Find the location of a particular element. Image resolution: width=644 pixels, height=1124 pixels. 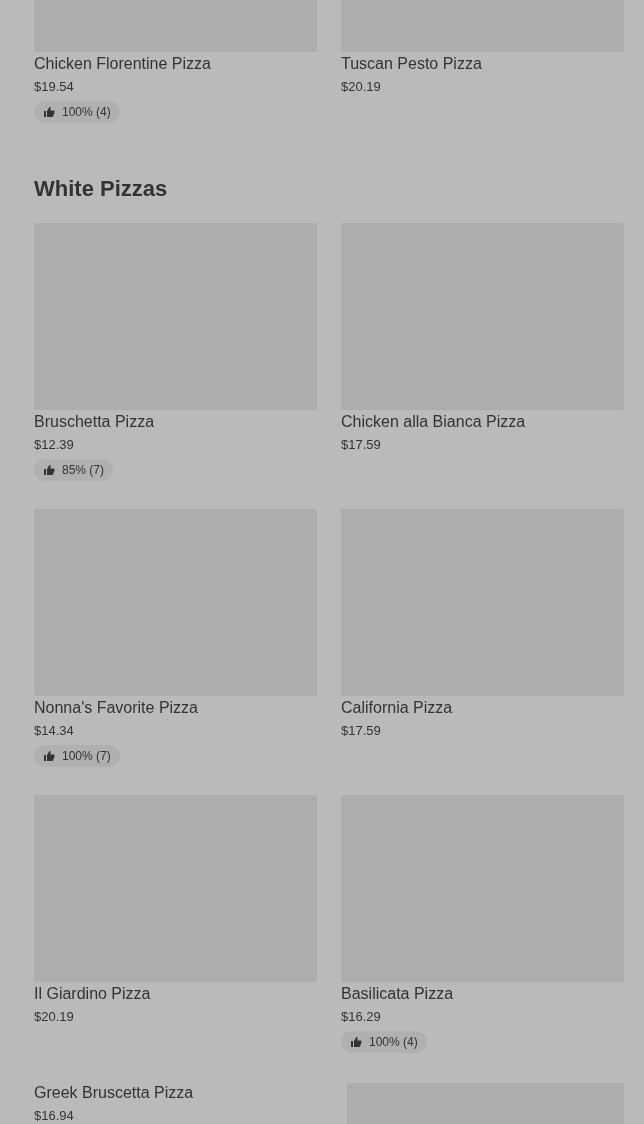

item-name: Basilicata Pizza is located at coordinates (482, 994).